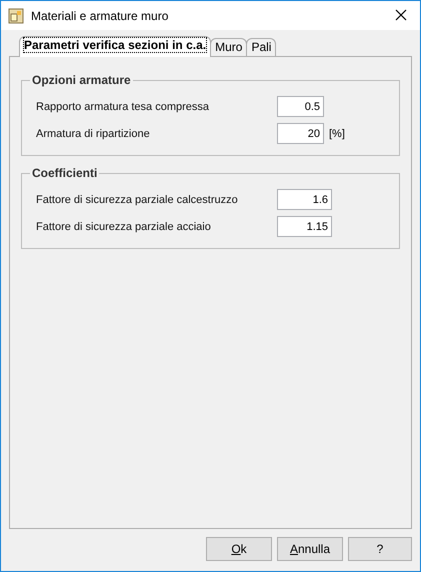 The height and width of the screenshot is (572, 421). I want to click on tab: Parametri verifica sezioni in c.a., so click(115, 46).